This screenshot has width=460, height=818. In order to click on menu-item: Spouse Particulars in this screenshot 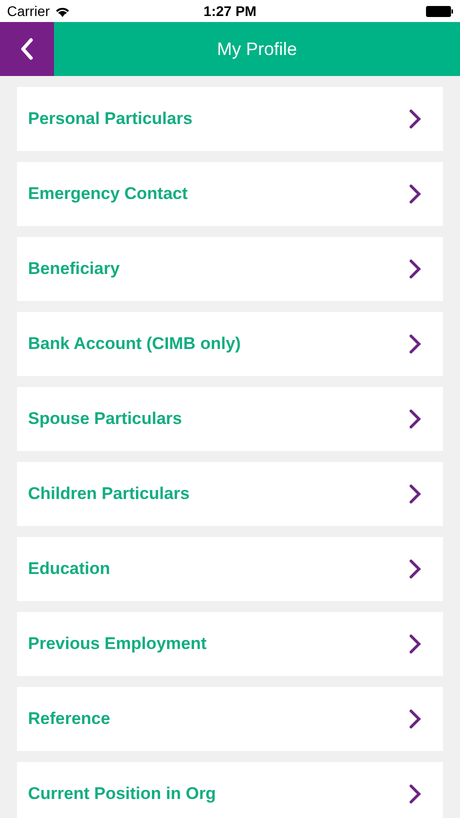, I will do `click(230, 419)`.